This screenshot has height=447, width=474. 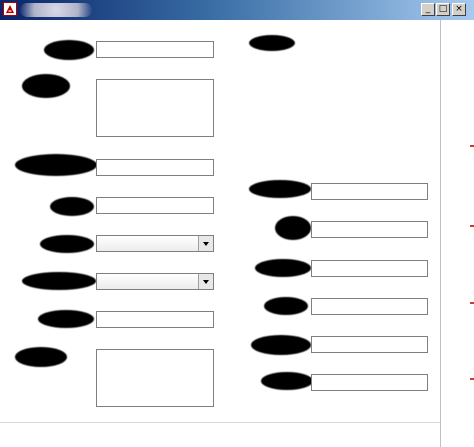 What do you see at coordinates (10, 9) in the screenshot?
I see `app-icon` at bounding box center [10, 9].